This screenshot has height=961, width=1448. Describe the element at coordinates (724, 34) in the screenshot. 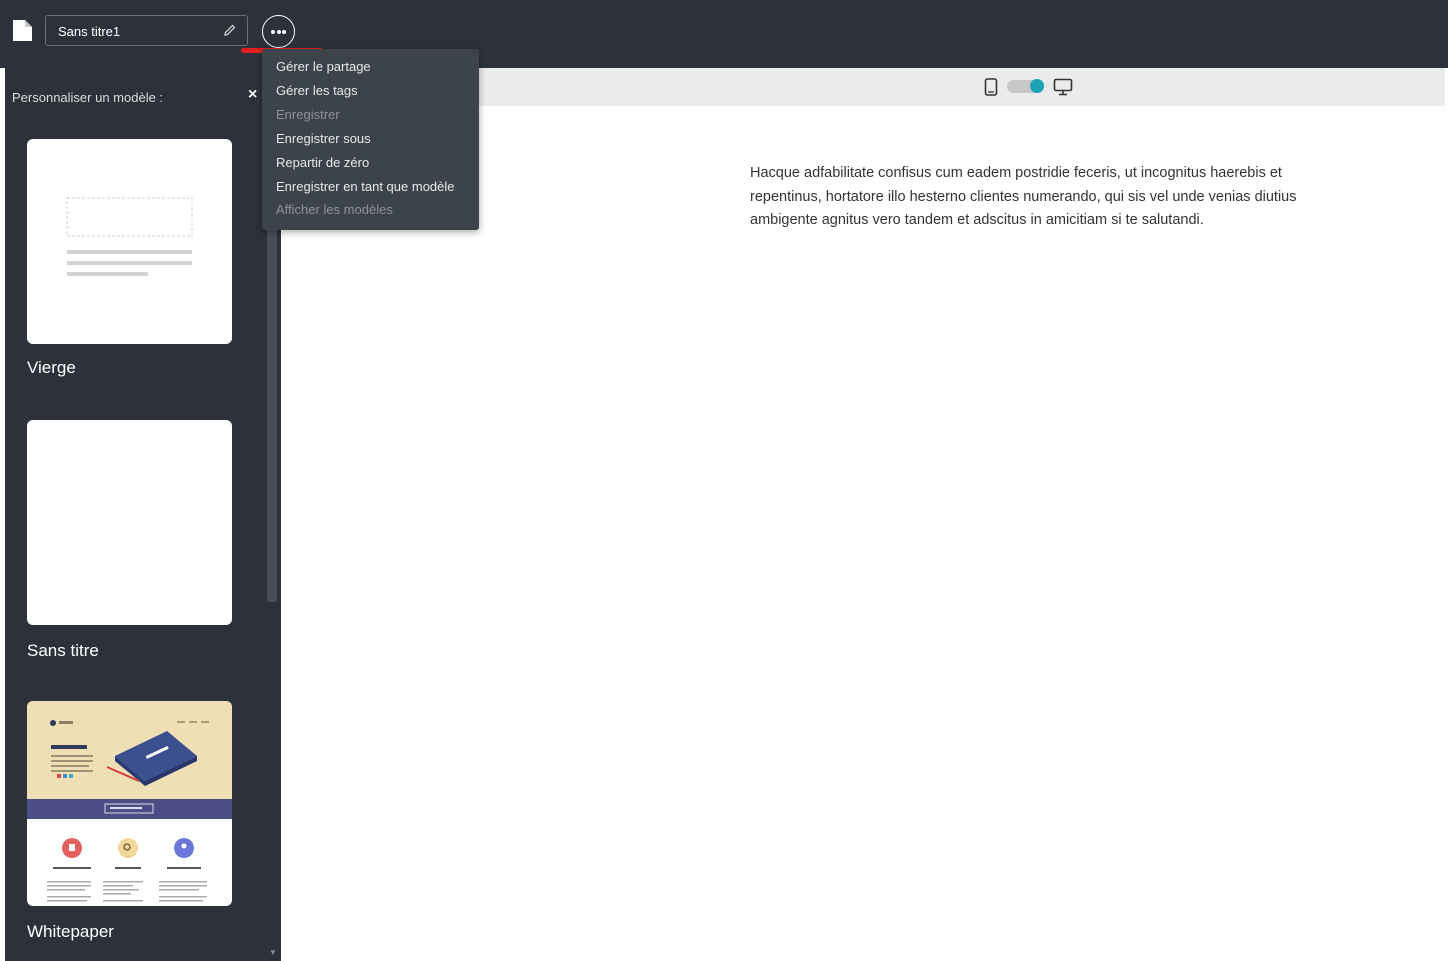

I see `top-bar: Sans titre1` at that location.